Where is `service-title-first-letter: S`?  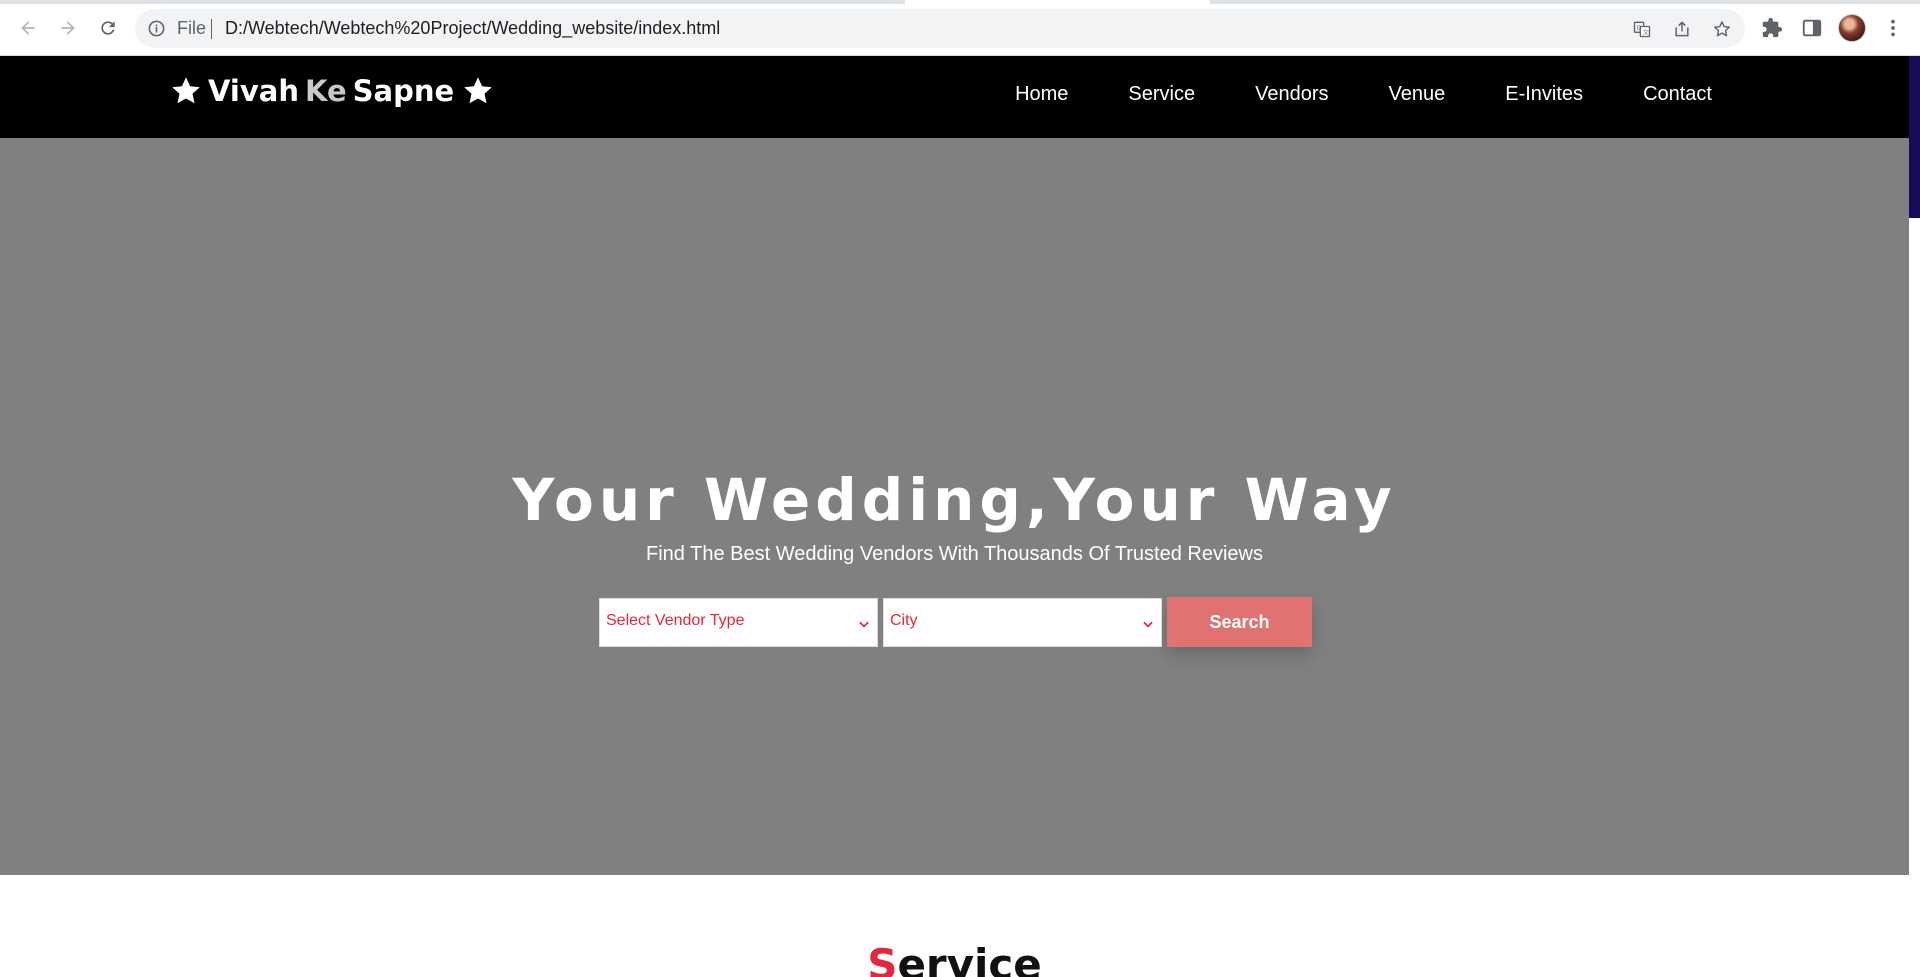 service-title-first-letter: S is located at coordinates (882, 958).